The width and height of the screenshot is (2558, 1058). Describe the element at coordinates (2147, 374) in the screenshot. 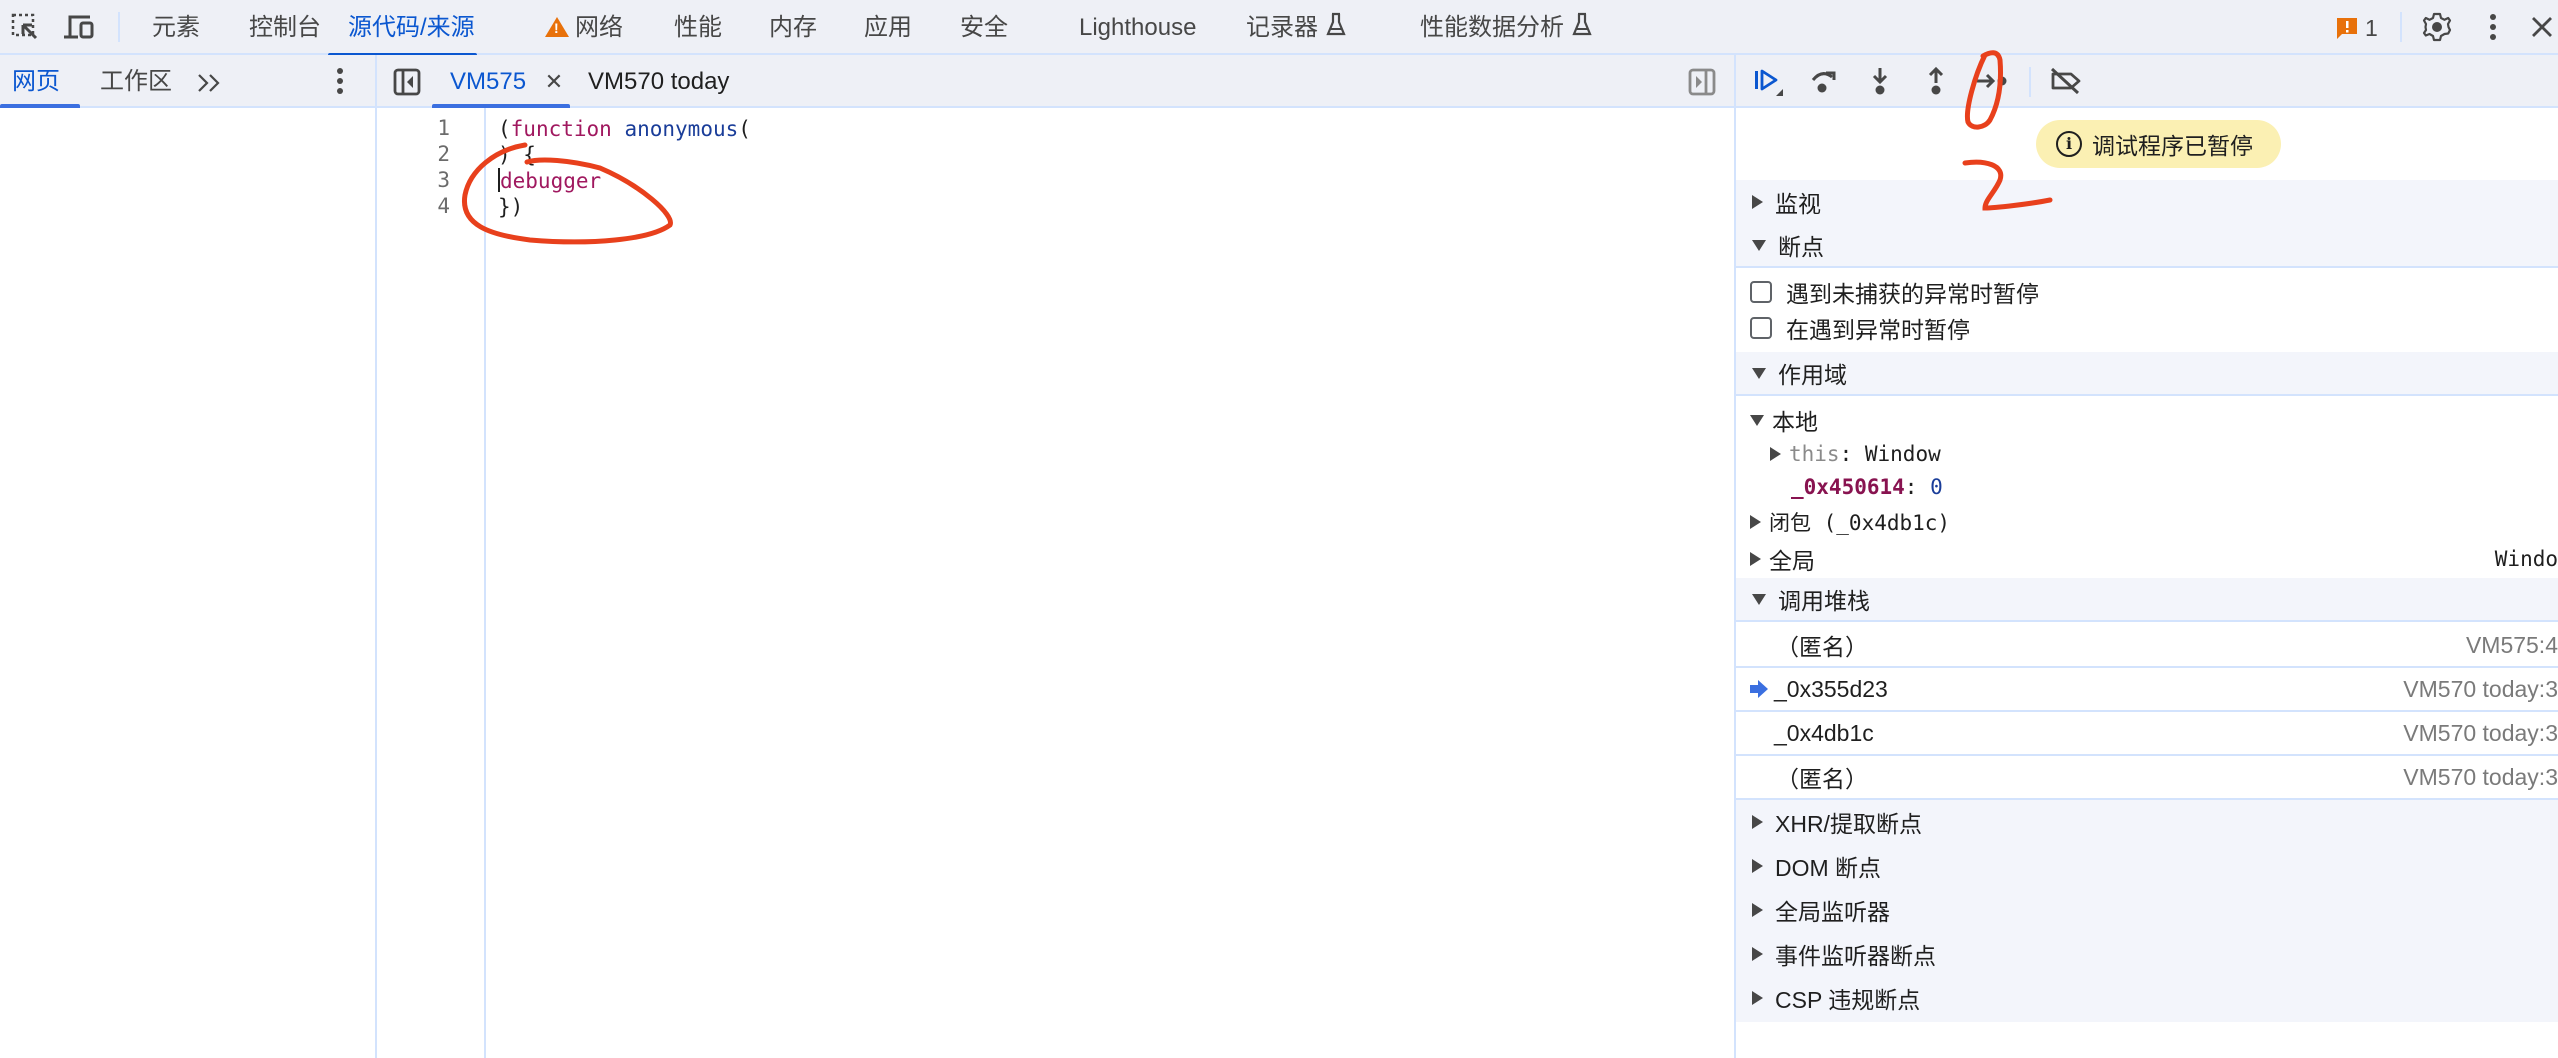

I see `section-scope: 作用域` at that location.